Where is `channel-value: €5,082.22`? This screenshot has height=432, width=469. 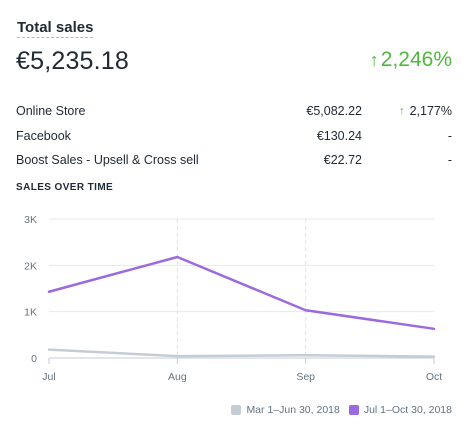
channel-value: €5,082.22 is located at coordinates (334, 111).